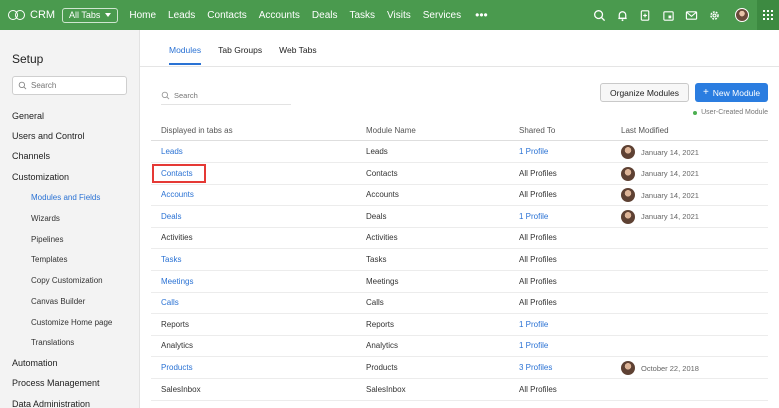 The width and height of the screenshot is (779, 408). Describe the element at coordinates (67, 280) in the screenshot. I see `sidebar-subitem-copy-customization: Copy Customization` at that location.